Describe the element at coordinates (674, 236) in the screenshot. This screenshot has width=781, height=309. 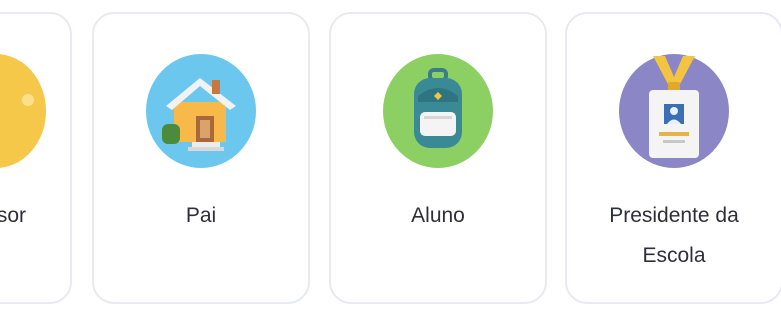
I see `role-label: Presidente da Escola` at that location.